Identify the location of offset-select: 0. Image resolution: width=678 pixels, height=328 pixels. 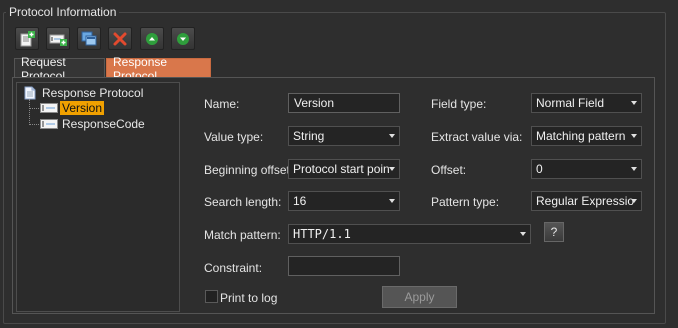
(586, 169).